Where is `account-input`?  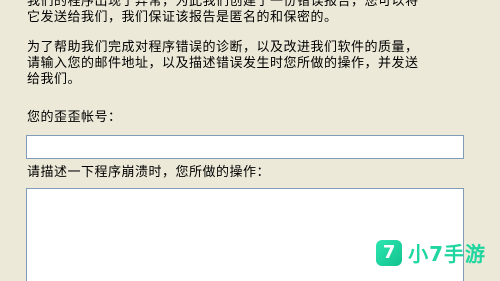 account-input is located at coordinates (245, 147).